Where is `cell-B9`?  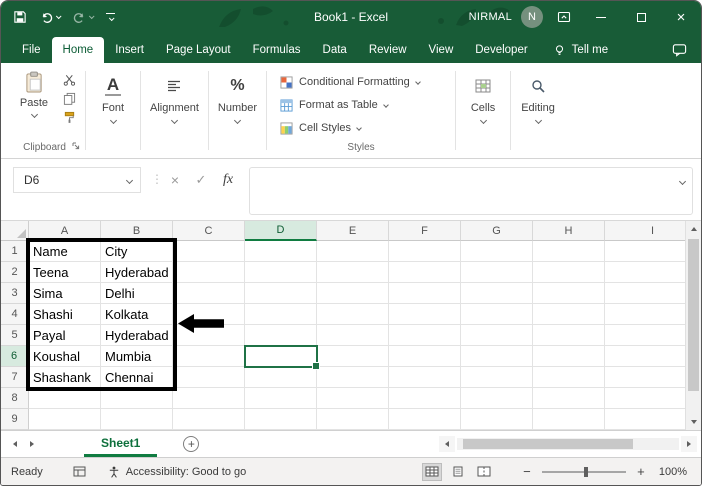
cell-B9 is located at coordinates (137, 419).